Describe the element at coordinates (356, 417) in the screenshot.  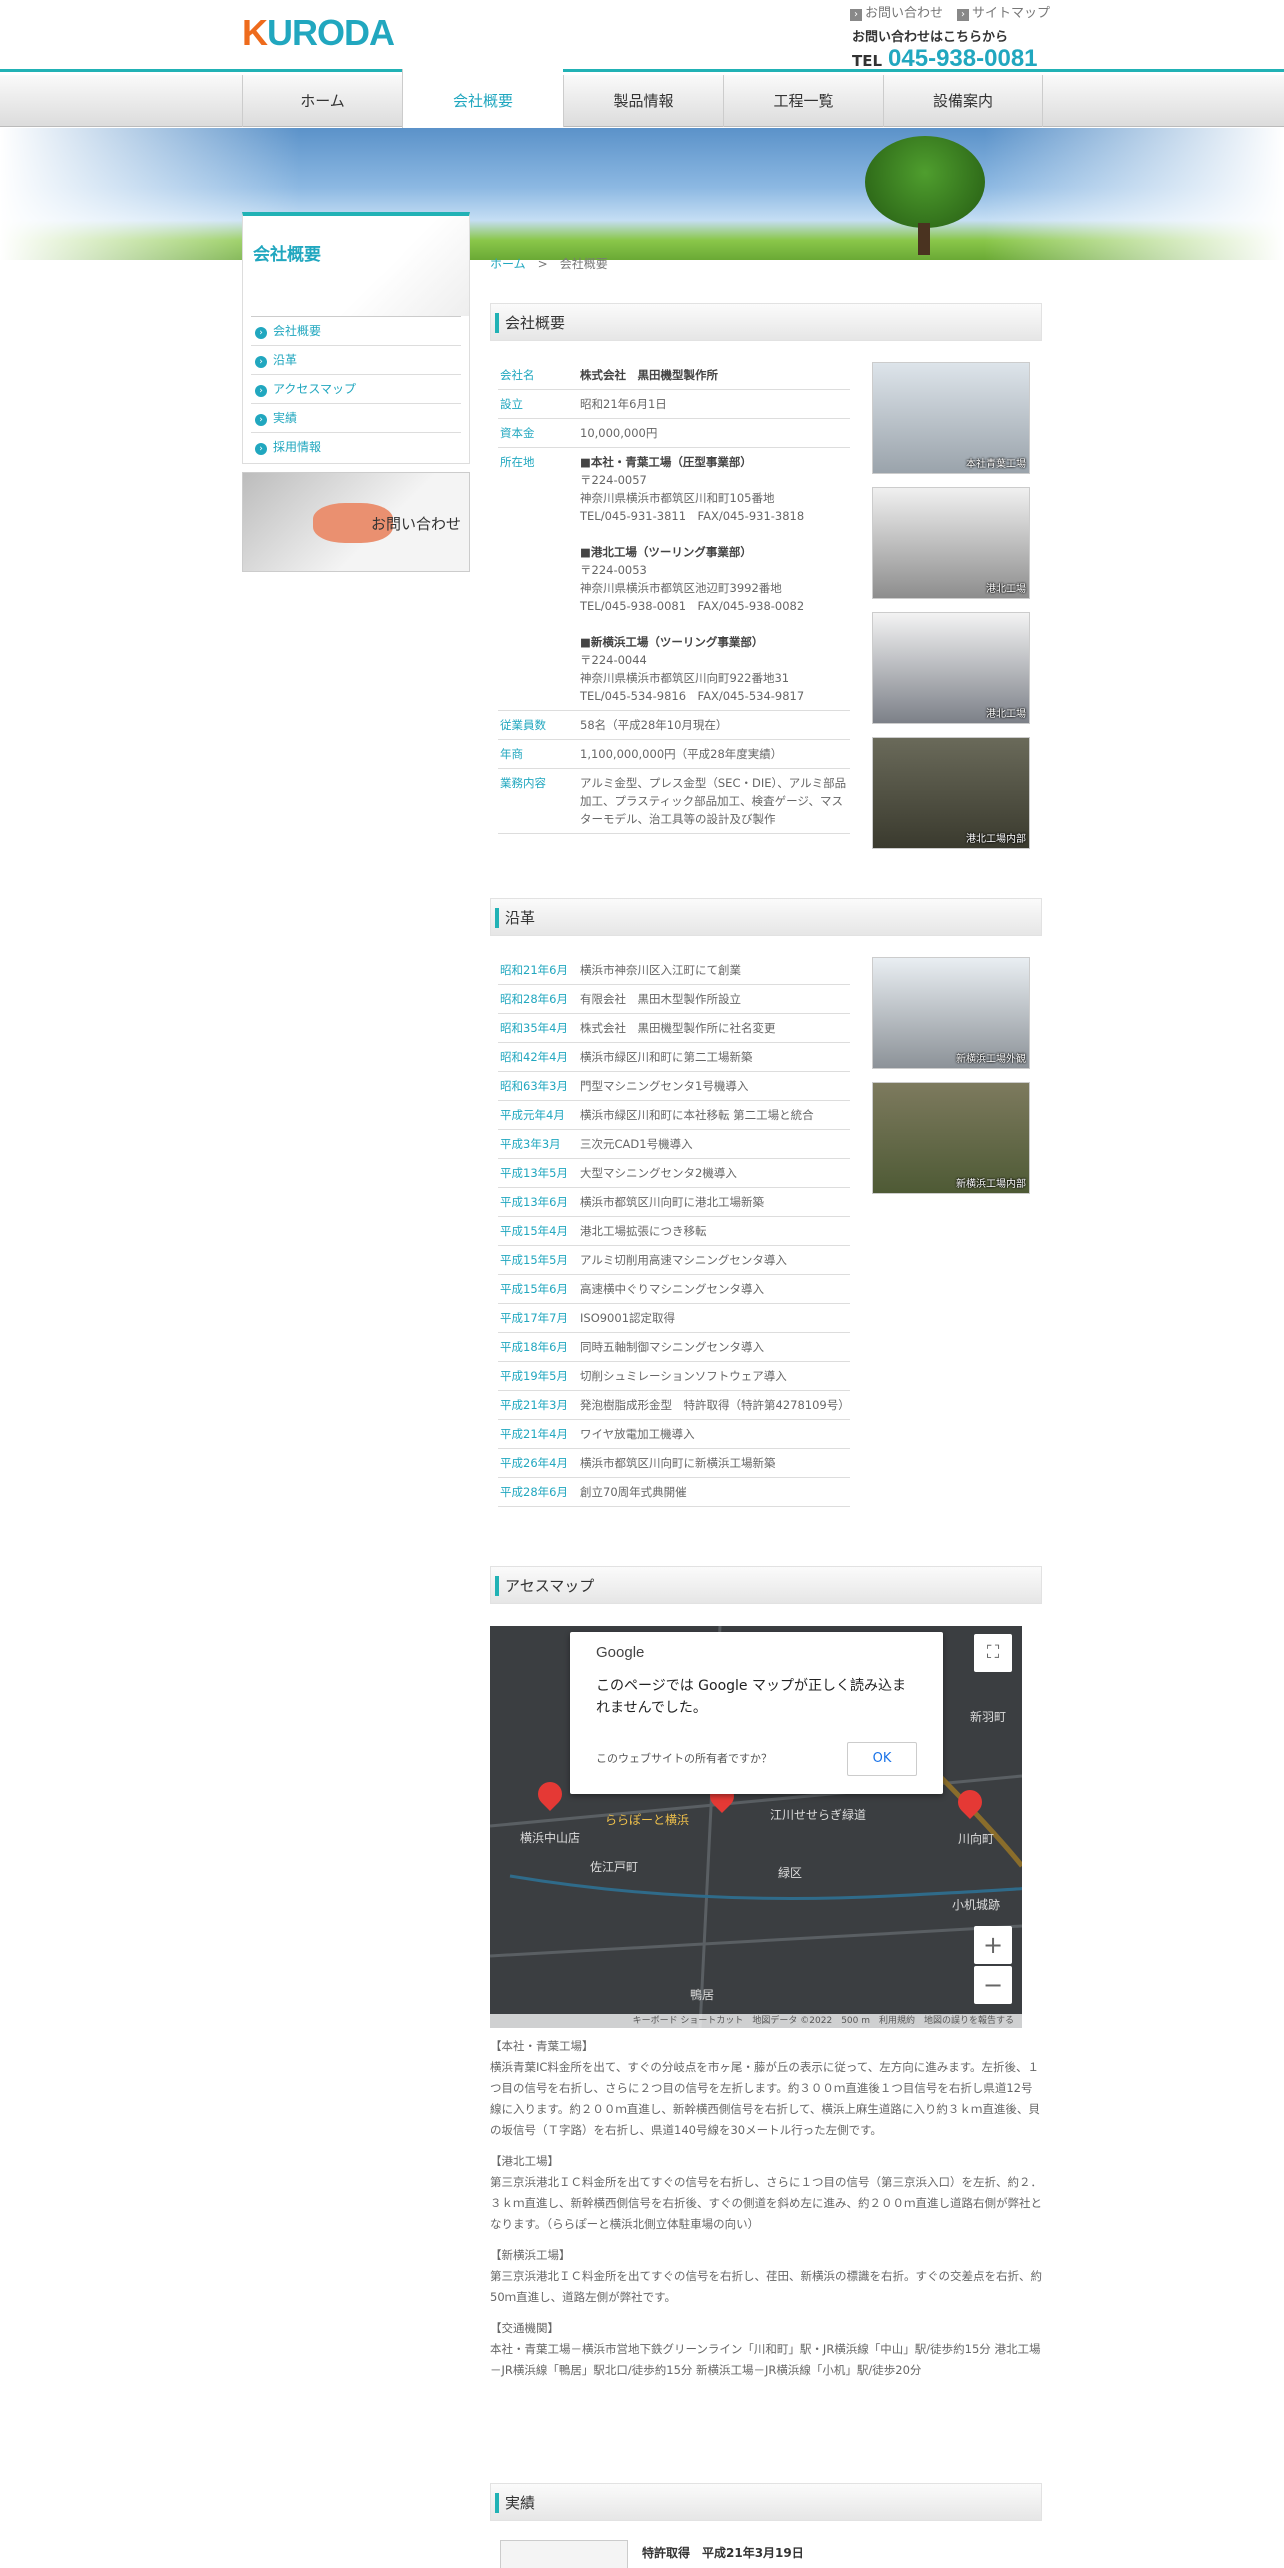
I see `sidebar-item-results: › 実績` at that location.